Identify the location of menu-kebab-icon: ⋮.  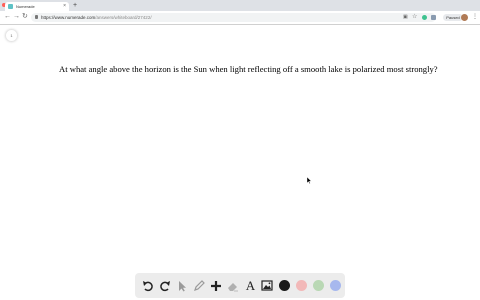
(475, 17).